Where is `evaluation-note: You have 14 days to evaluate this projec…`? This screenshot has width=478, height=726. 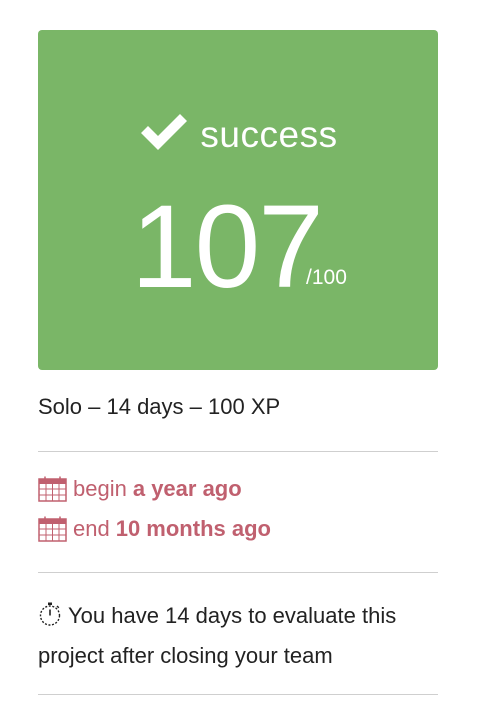 evaluation-note: You have 14 days to evaluate this projec… is located at coordinates (243, 636).